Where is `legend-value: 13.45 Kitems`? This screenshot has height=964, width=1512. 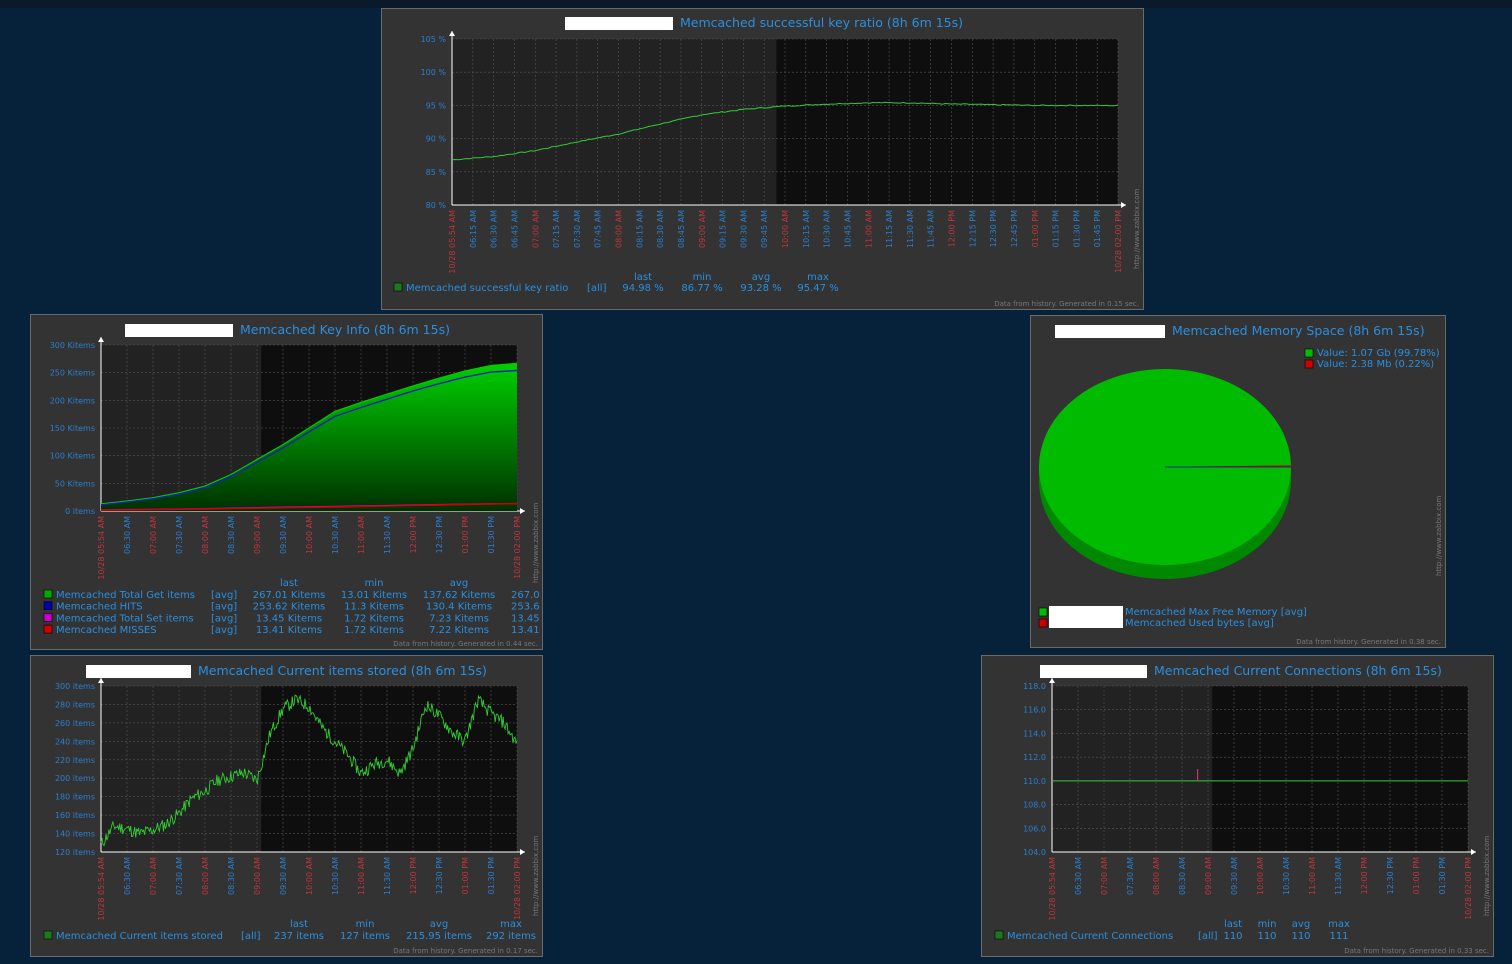
legend-value: 13.45 Kitems is located at coordinates (289, 618).